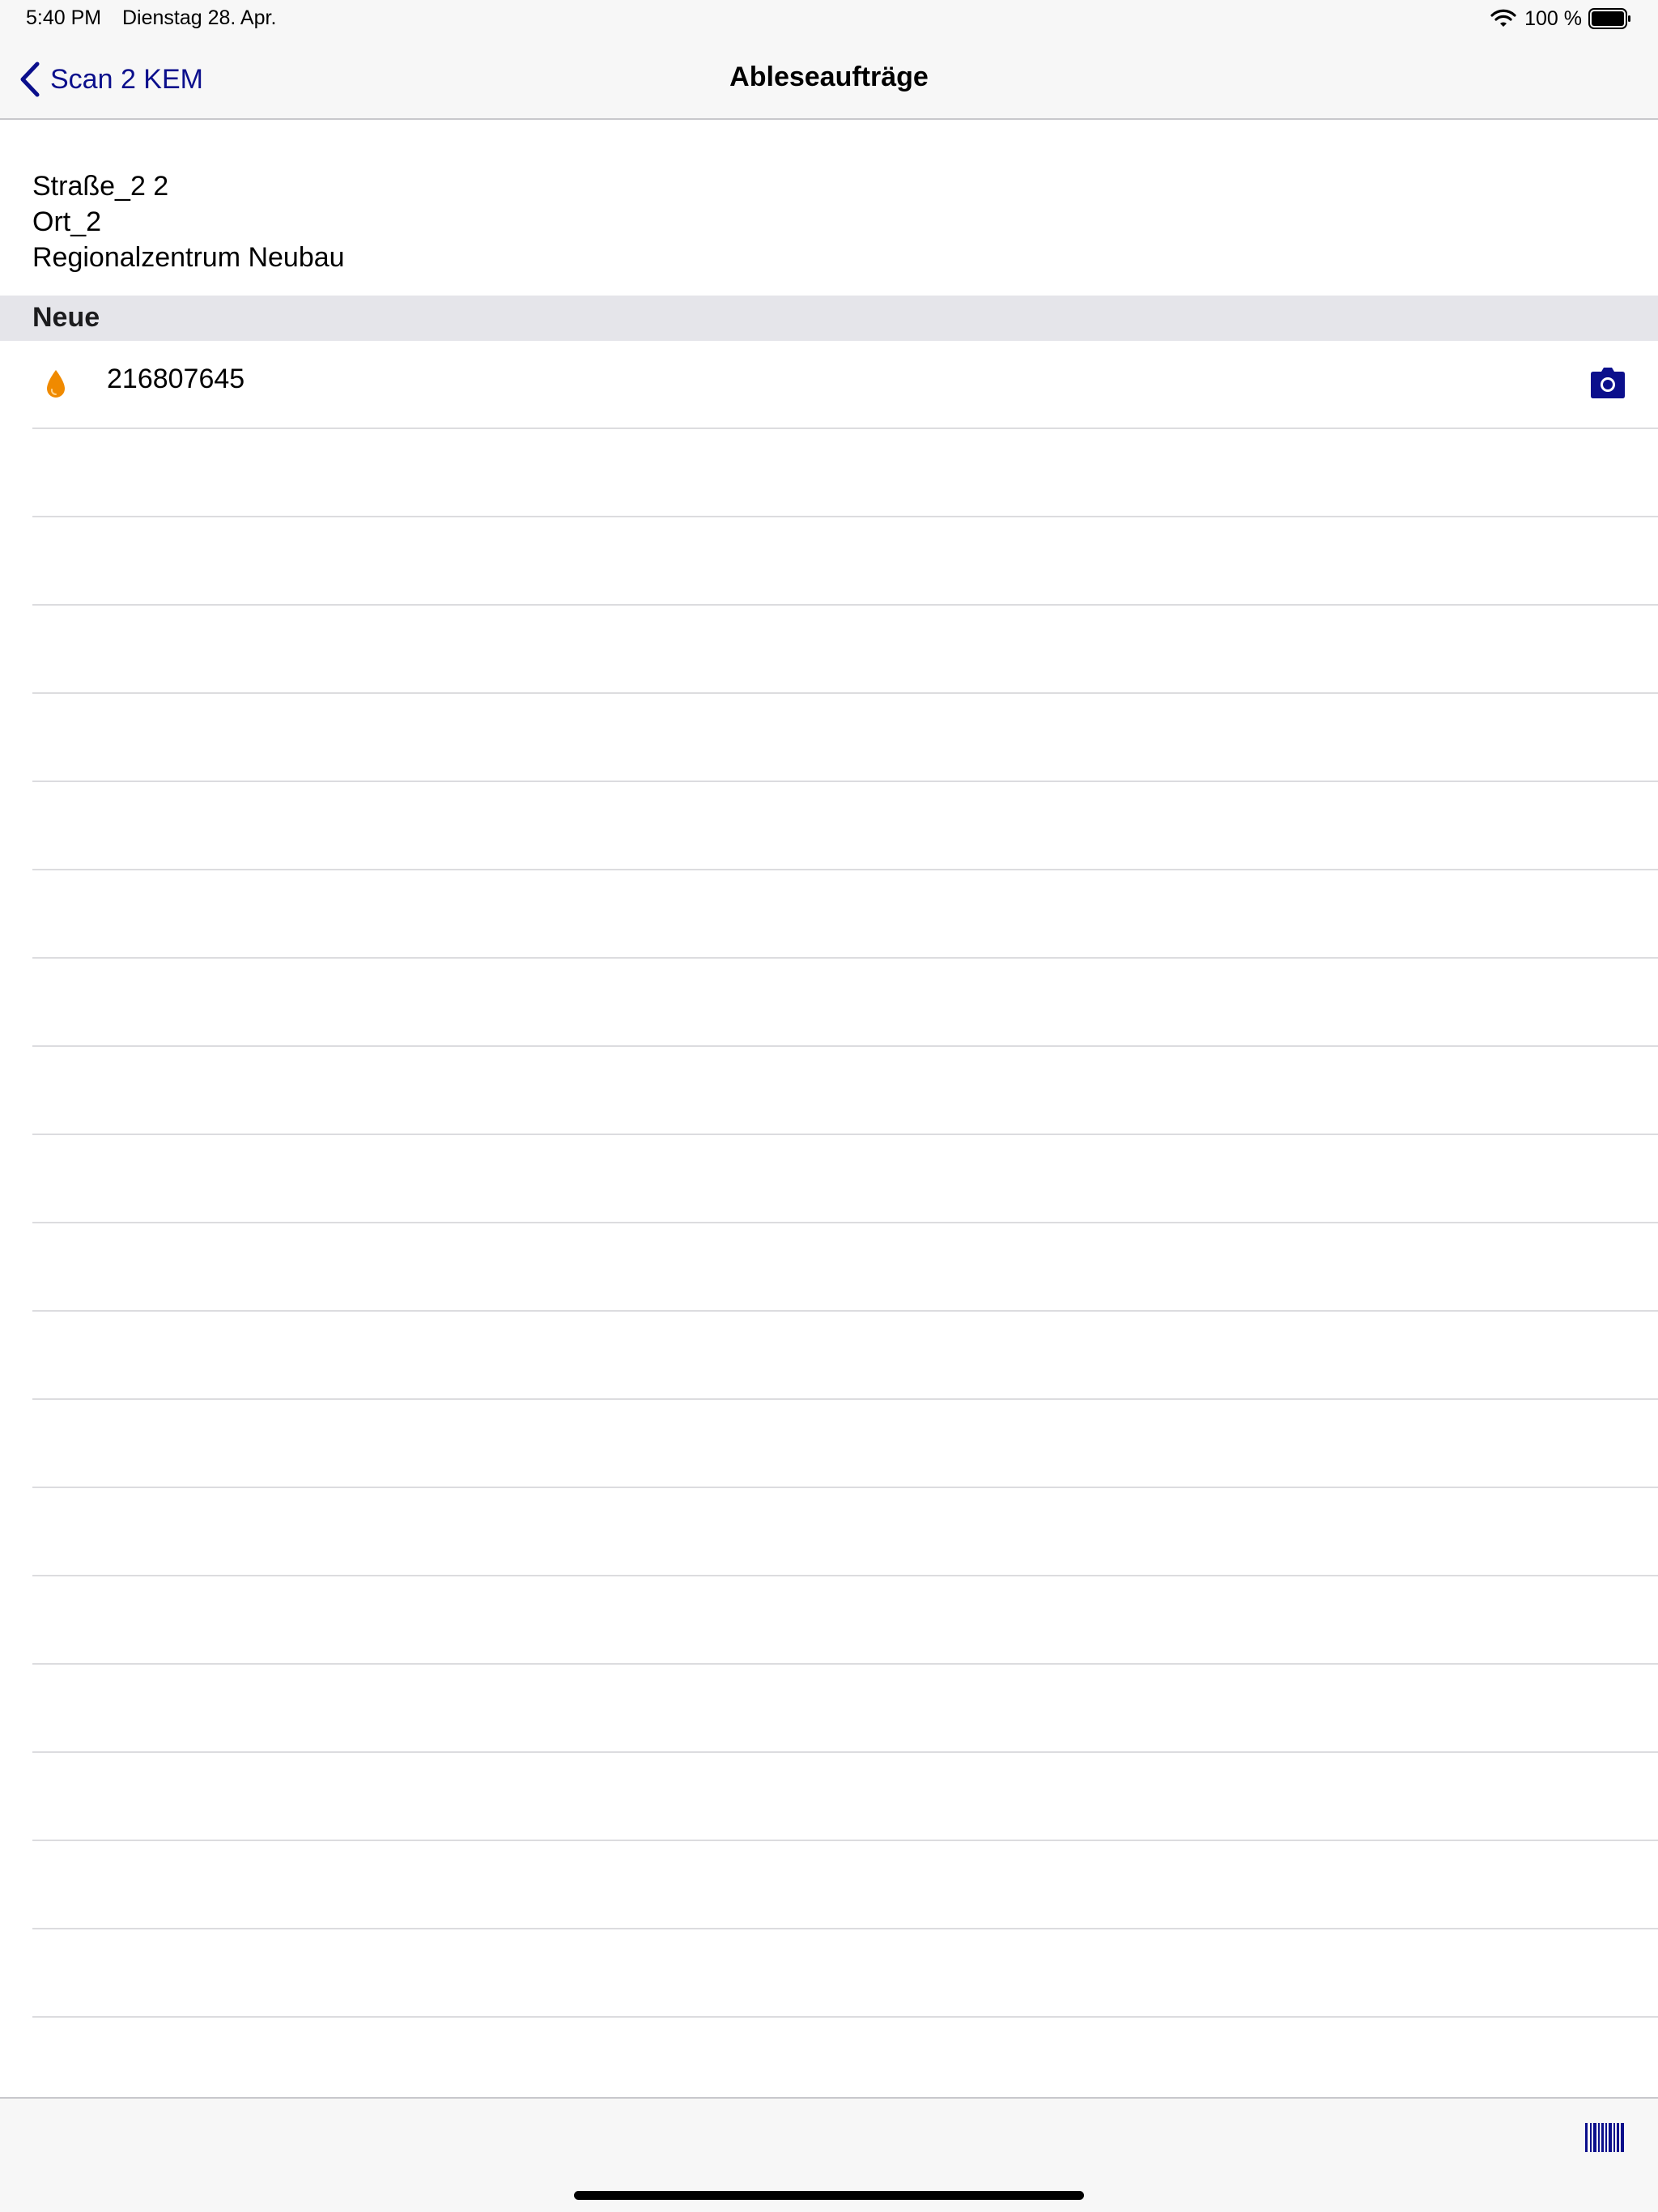  I want to click on barcode-icon, so click(1604, 2137).